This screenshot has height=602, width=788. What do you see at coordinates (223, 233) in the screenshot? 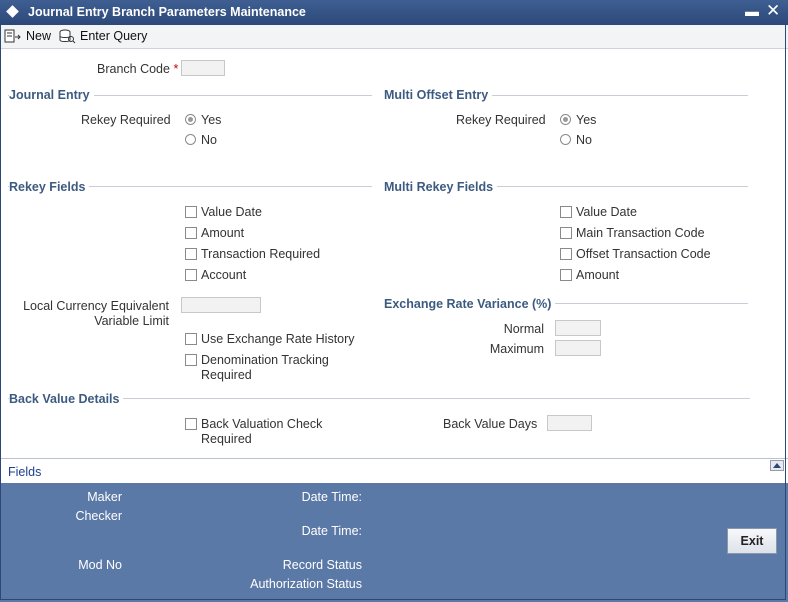
I see `rekey-amount-label: Amount` at bounding box center [223, 233].